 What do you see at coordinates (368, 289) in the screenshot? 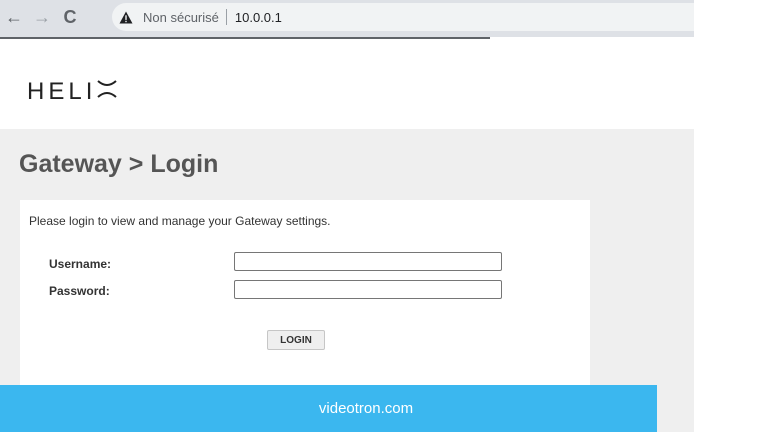
I see `password-input` at bounding box center [368, 289].